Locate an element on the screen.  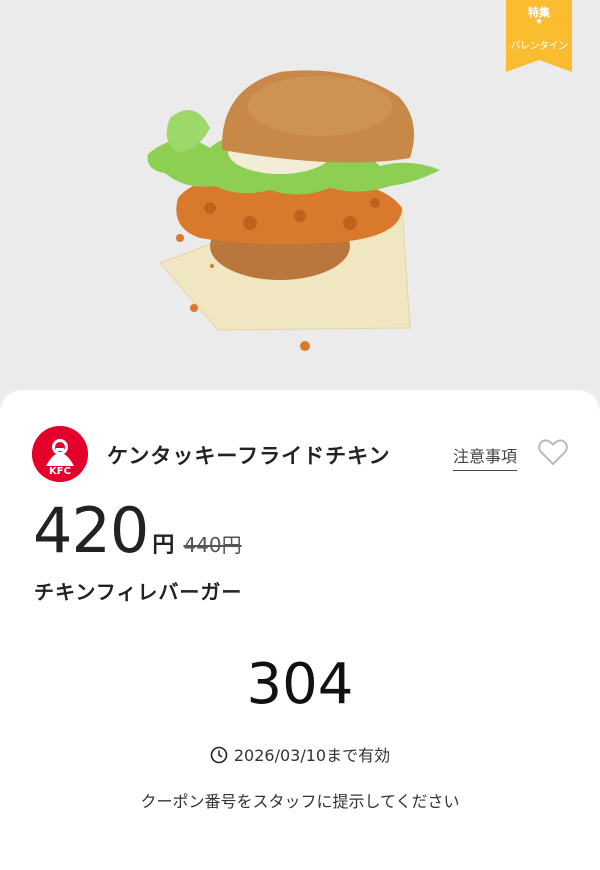
feature-badge: 特集 ★ バレンタイン is located at coordinates (539, 36).